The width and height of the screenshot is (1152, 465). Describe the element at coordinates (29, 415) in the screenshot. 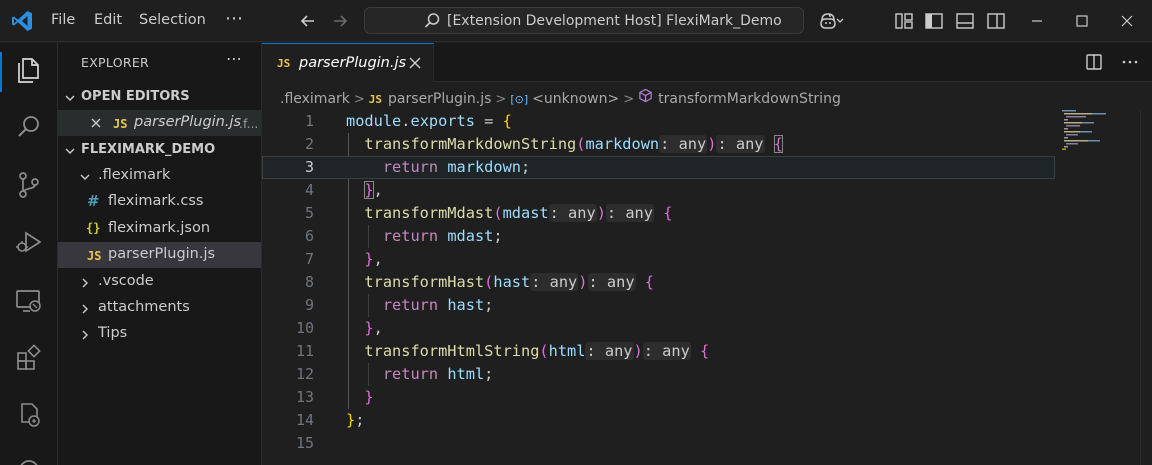

I see `extension-test-icon` at that location.